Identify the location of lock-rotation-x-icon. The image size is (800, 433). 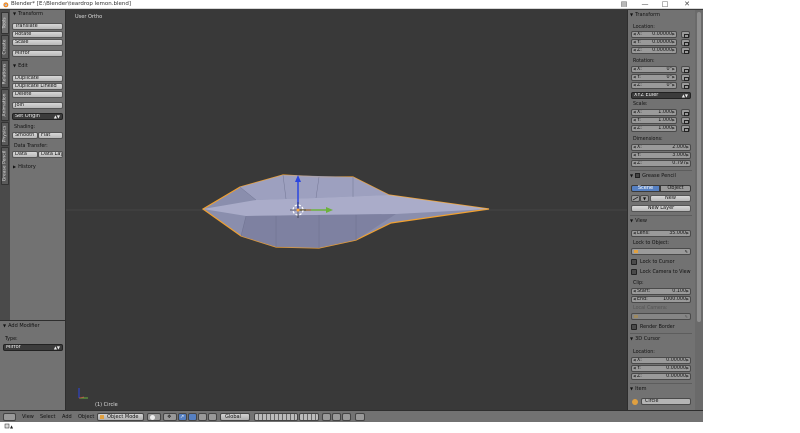
(685, 69).